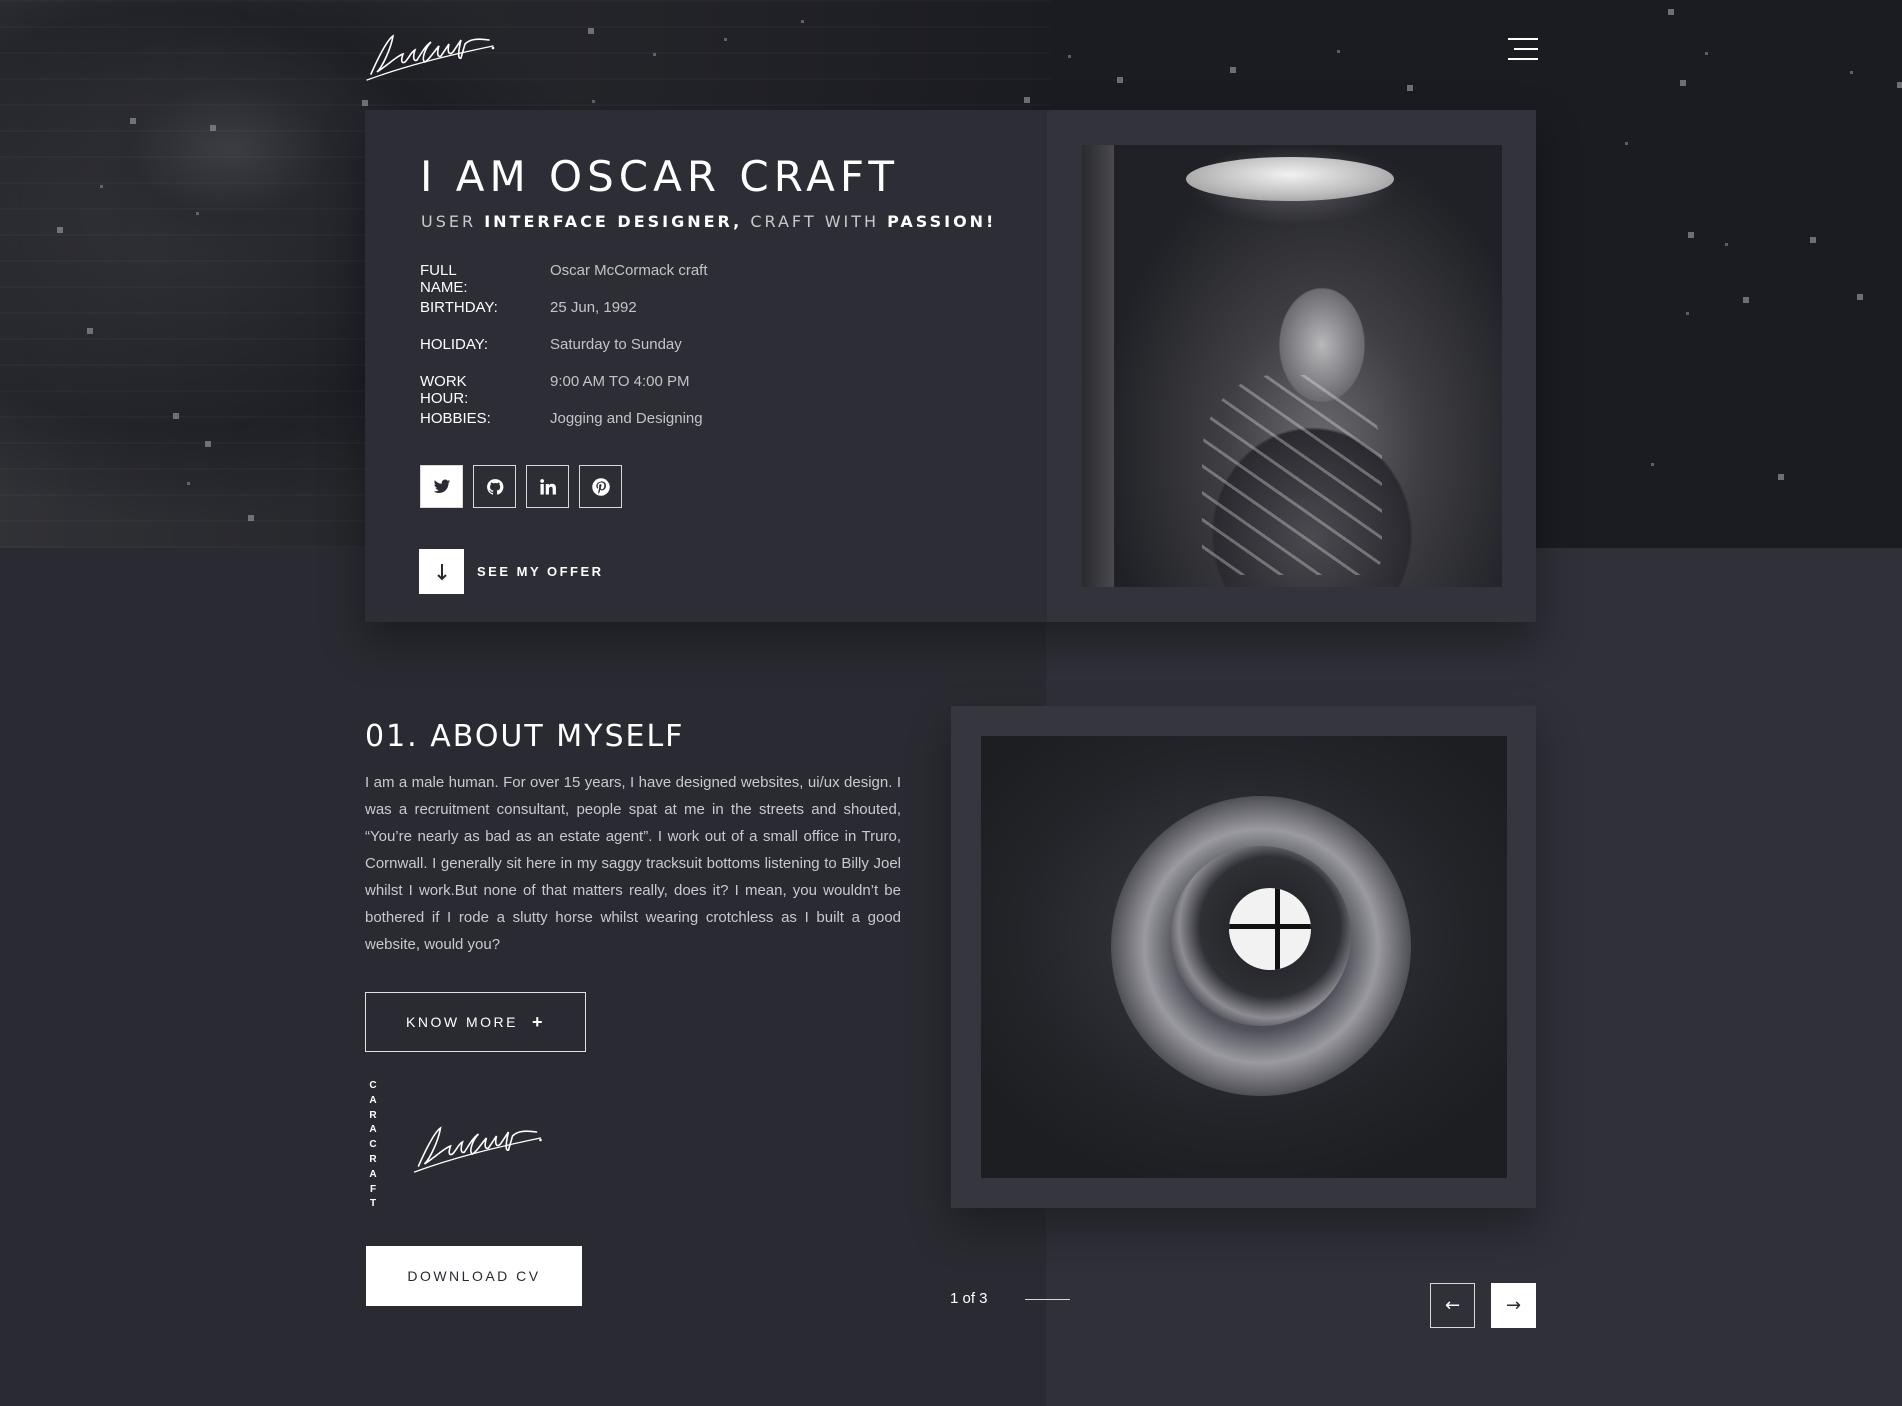 The width and height of the screenshot is (1902, 1406). Describe the element at coordinates (620, 381) in the screenshot. I see `info-value: 9:00 AM TO 4:00 PM` at that location.